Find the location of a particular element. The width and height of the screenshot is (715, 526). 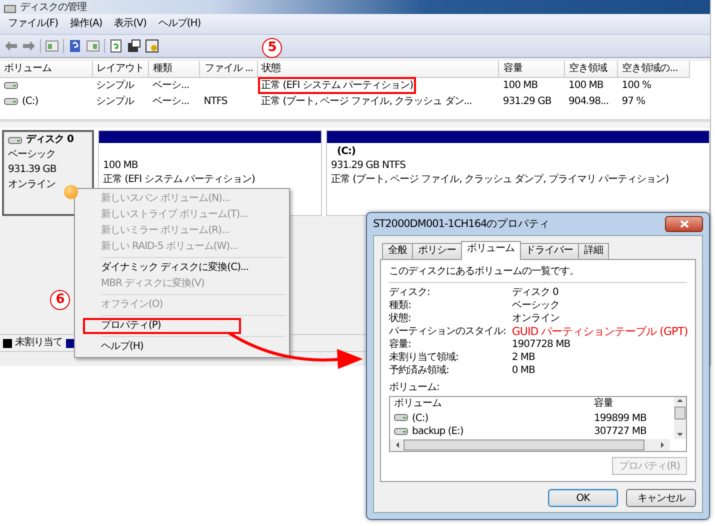

table-cell: 931.29 GB is located at coordinates (527, 101).